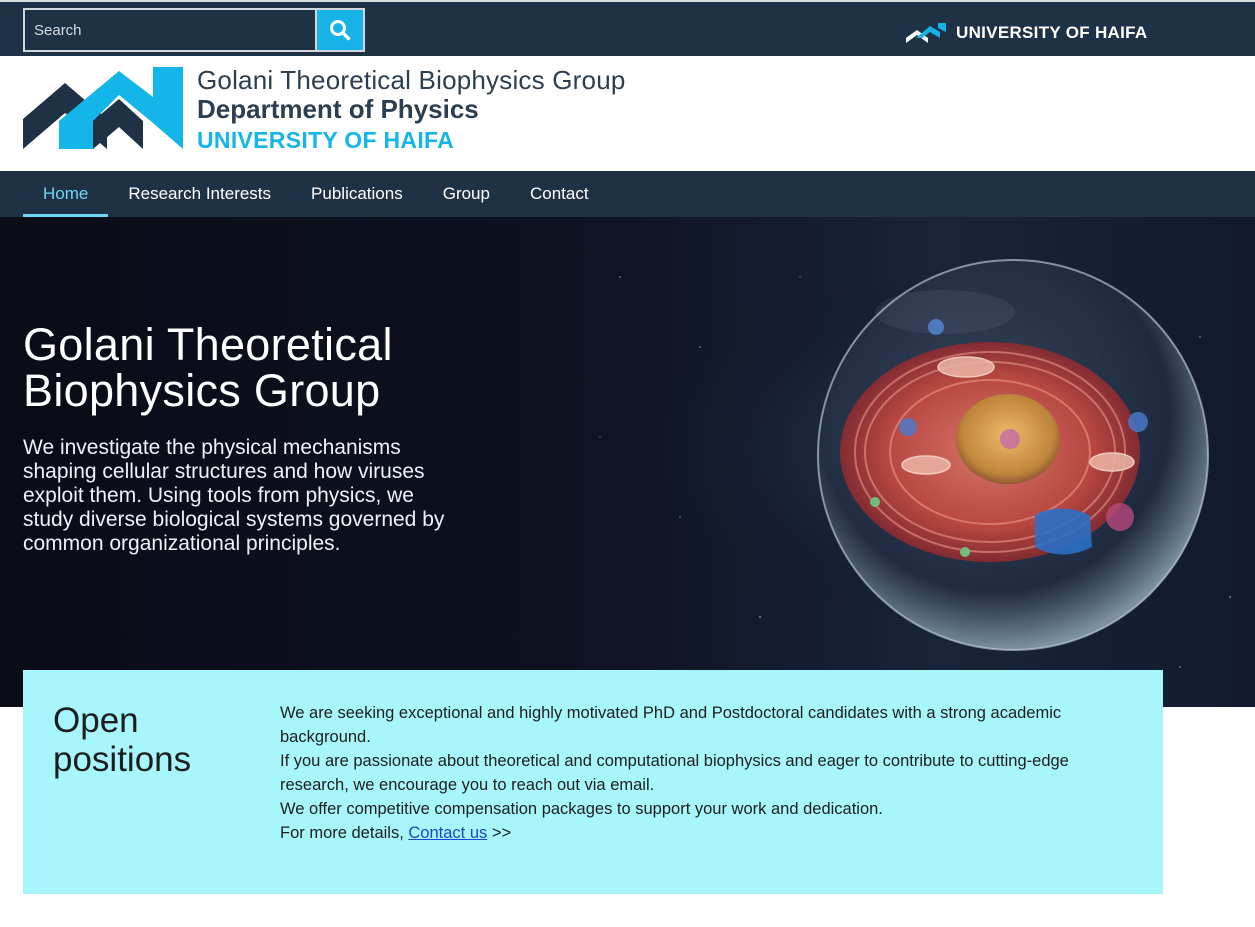 This screenshot has width=1255, height=927. What do you see at coordinates (66, 194) in the screenshot?
I see `nav-item-home: Home` at bounding box center [66, 194].